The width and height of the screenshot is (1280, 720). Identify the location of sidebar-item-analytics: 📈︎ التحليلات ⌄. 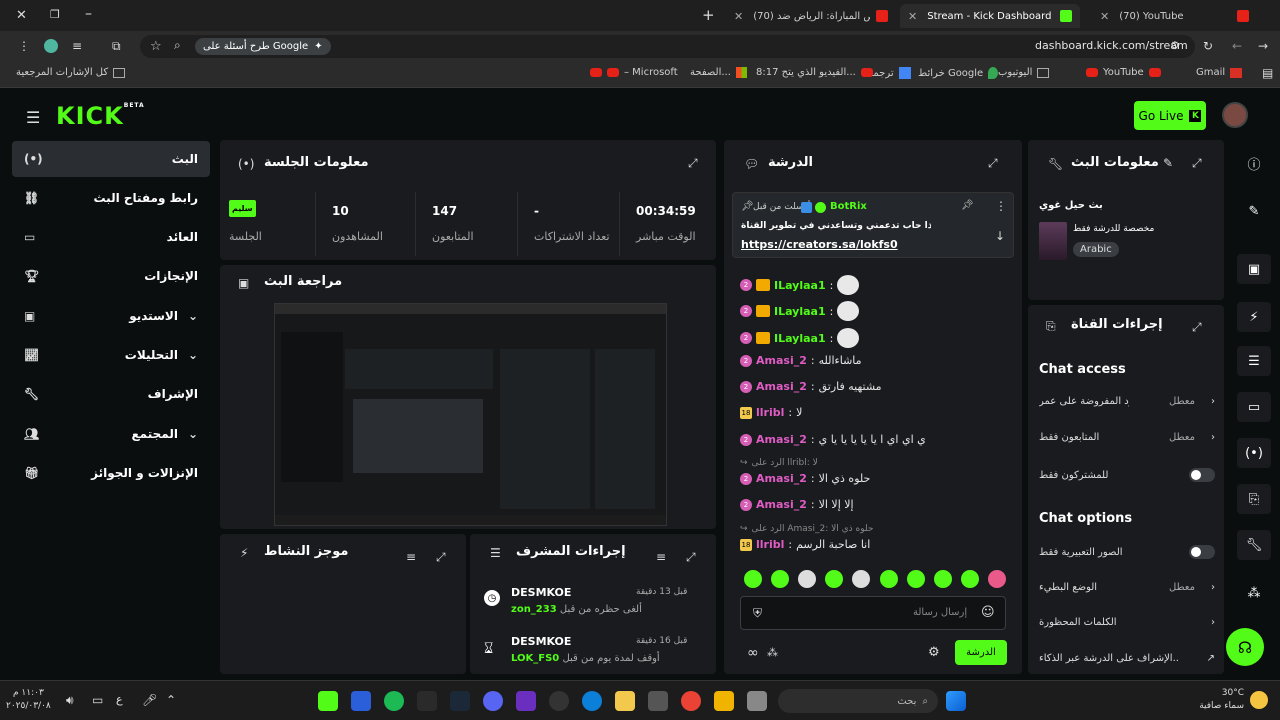
(111, 355).